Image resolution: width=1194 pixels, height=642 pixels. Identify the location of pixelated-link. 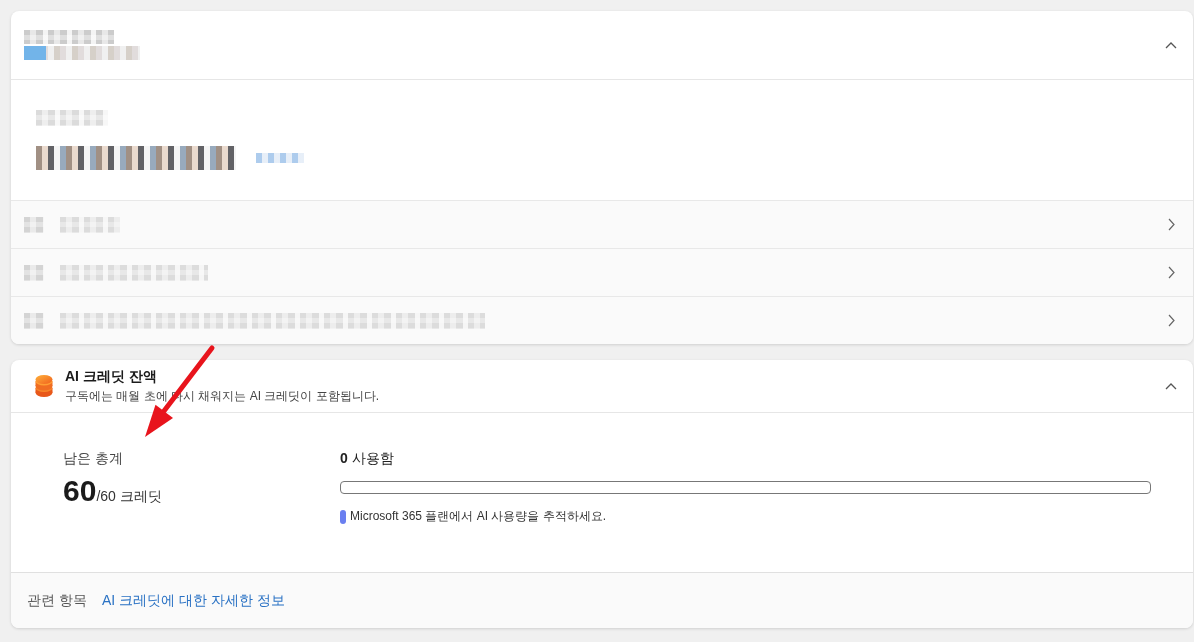
(280, 158).